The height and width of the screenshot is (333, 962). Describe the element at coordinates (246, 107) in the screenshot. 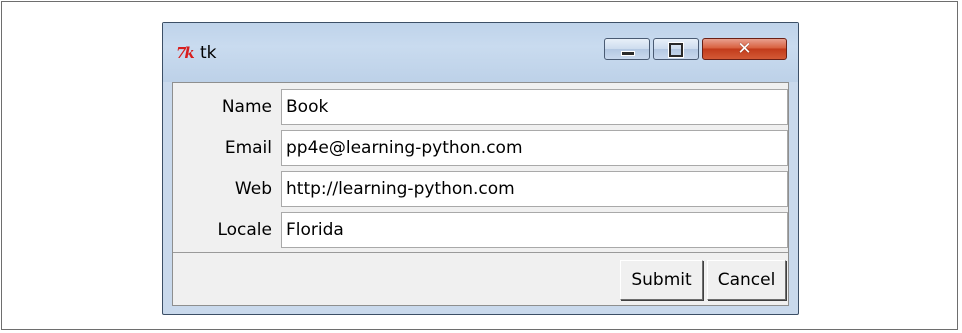

I see `name-label: Name` at that location.